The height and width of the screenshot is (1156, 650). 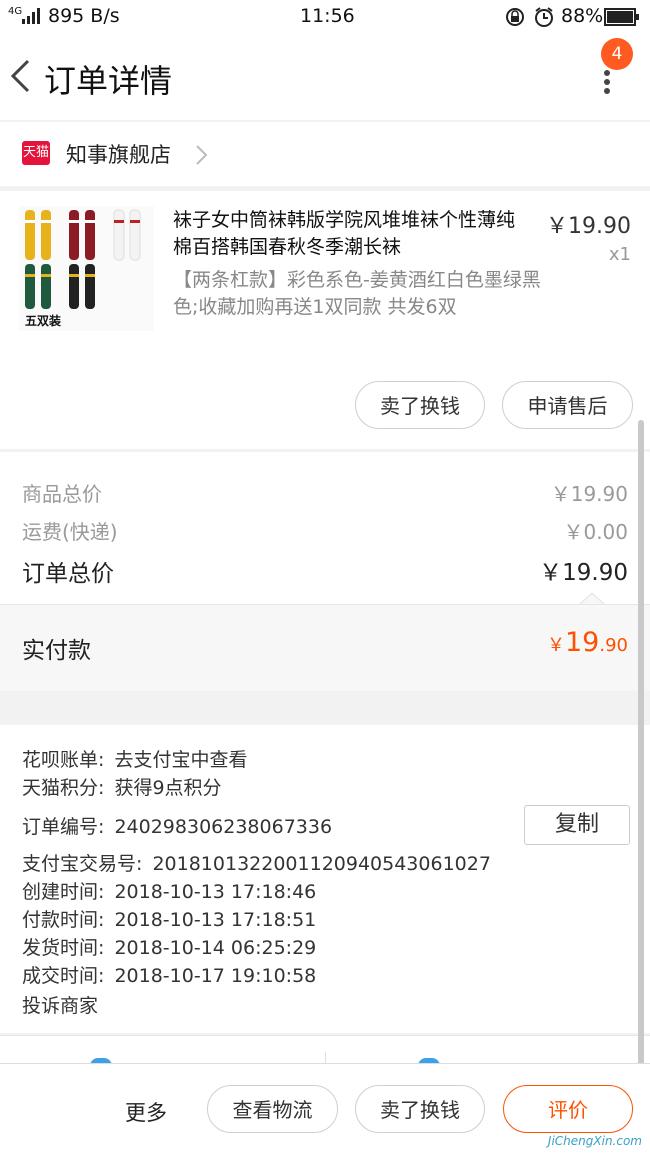 I want to click on shipping-value: ￥0.00, so click(x=595, y=532).